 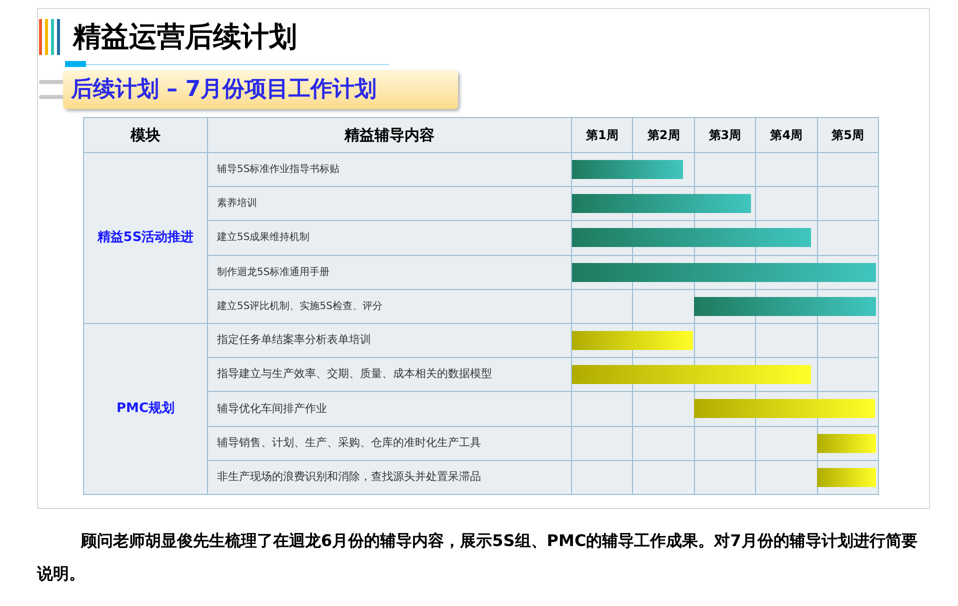 What do you see at coordinates (390, 272) in the screenshot?
I see `task-cell: 制作迴龙5S标准通用手册` at bounding box center [390, 272].